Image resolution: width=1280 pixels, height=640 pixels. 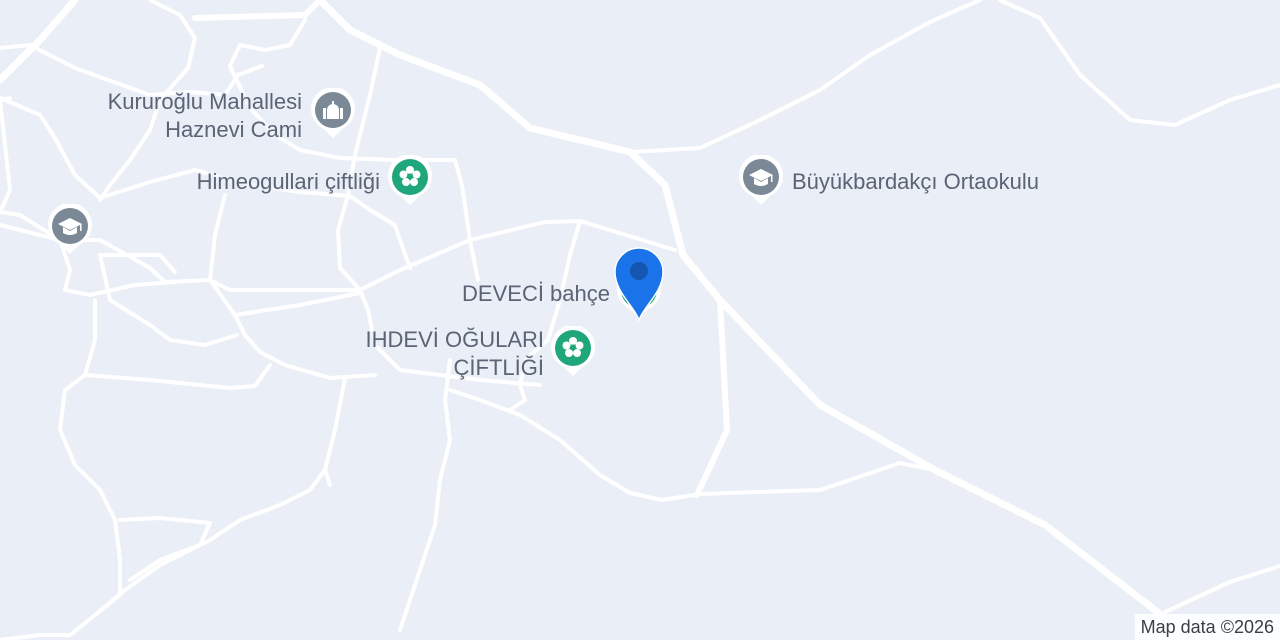 I want to click on poi-marker-ihdevi, so click(x=573, y=351).